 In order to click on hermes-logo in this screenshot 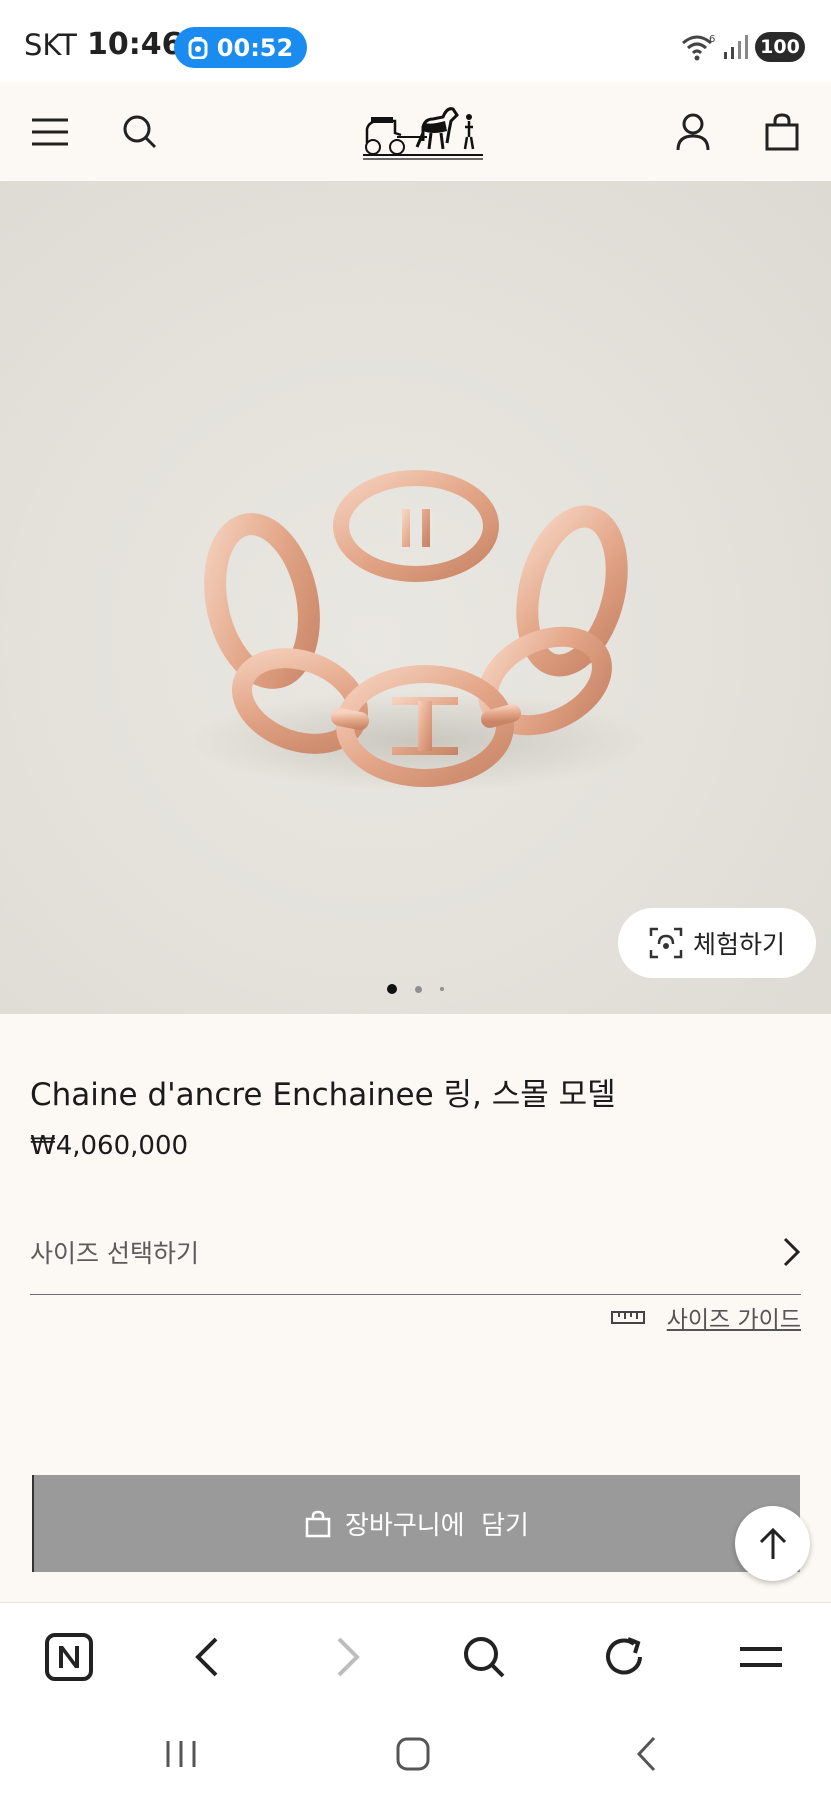, I will do `click(423, 132)`.